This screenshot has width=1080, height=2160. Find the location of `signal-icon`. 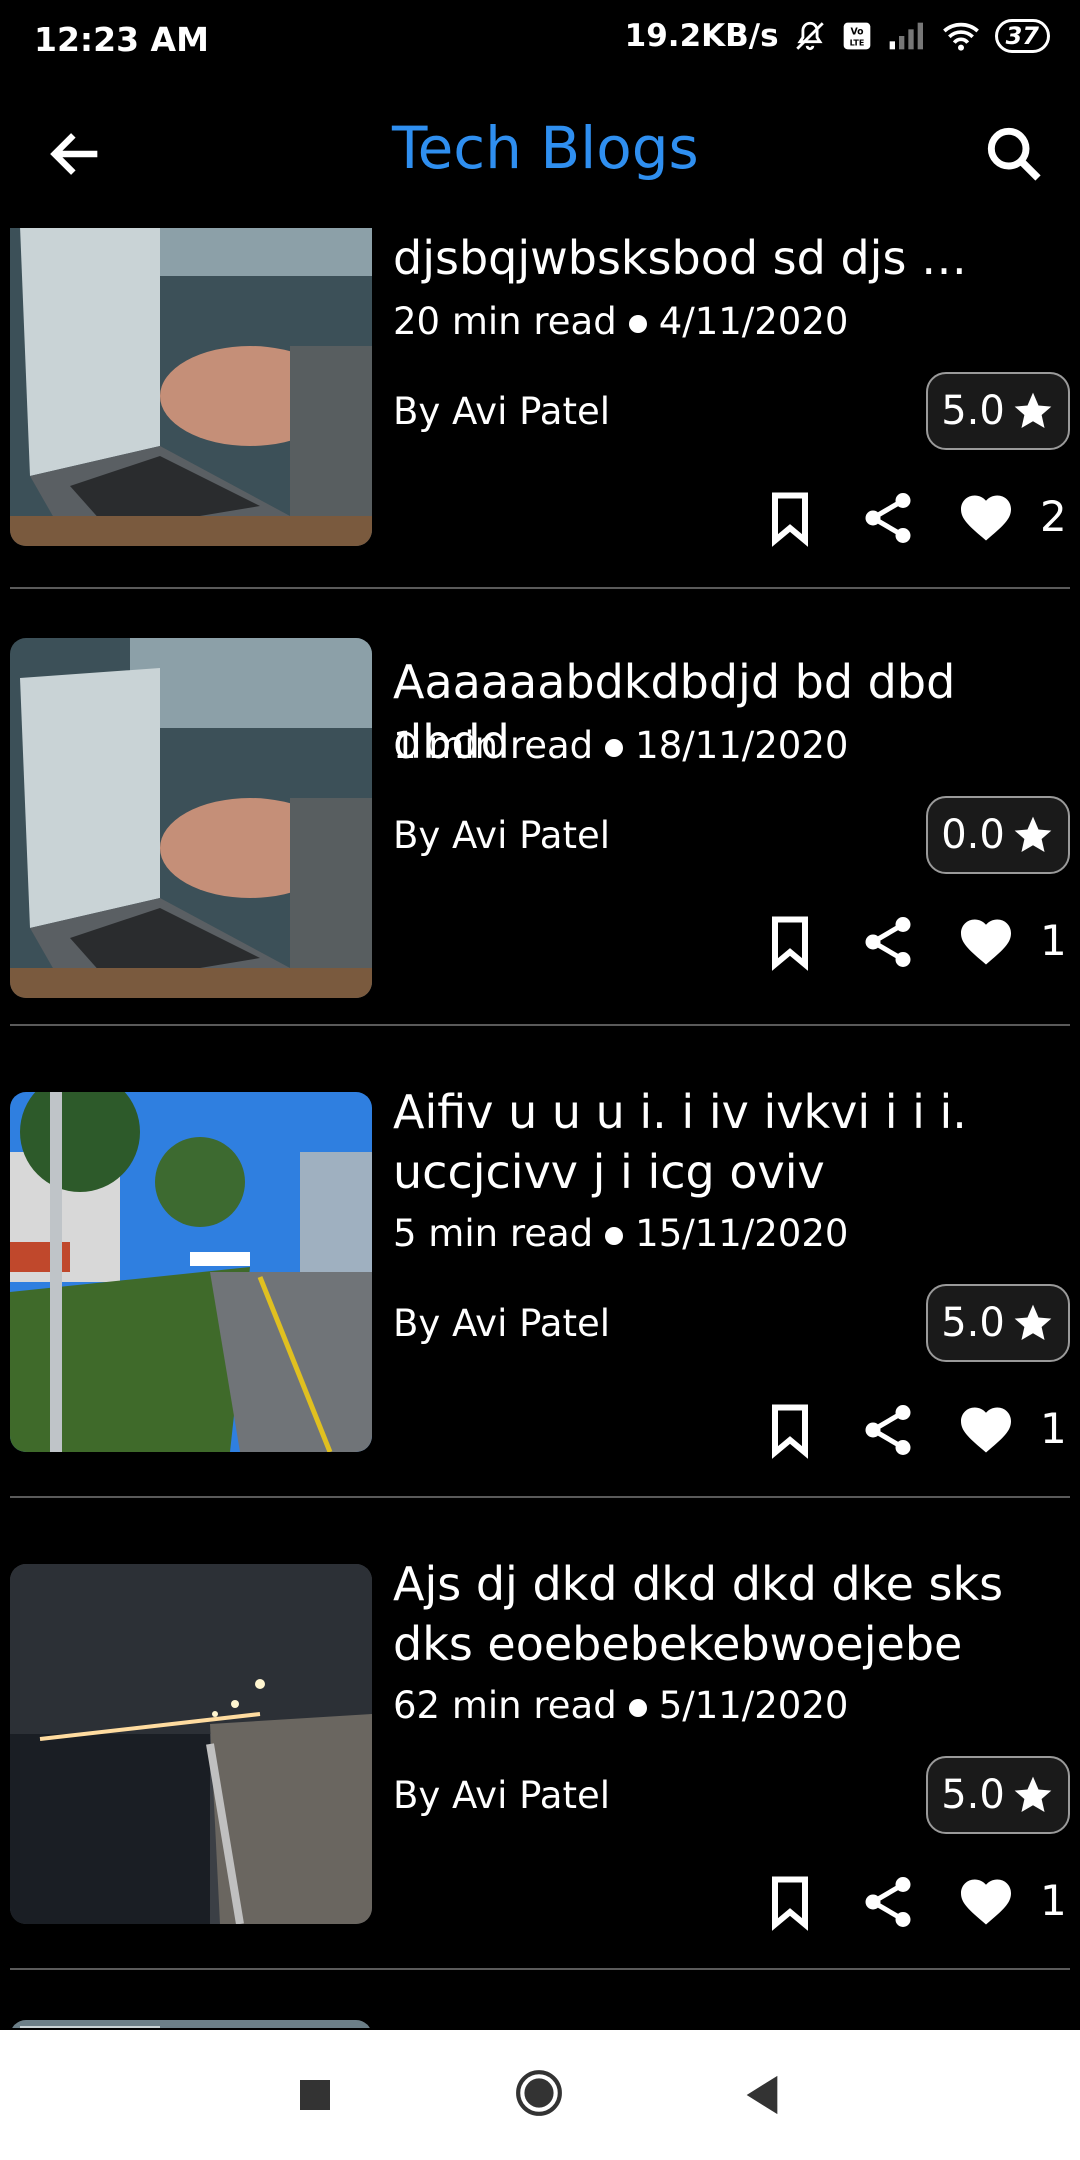

signal-icon is located at coordinates (906, 36).